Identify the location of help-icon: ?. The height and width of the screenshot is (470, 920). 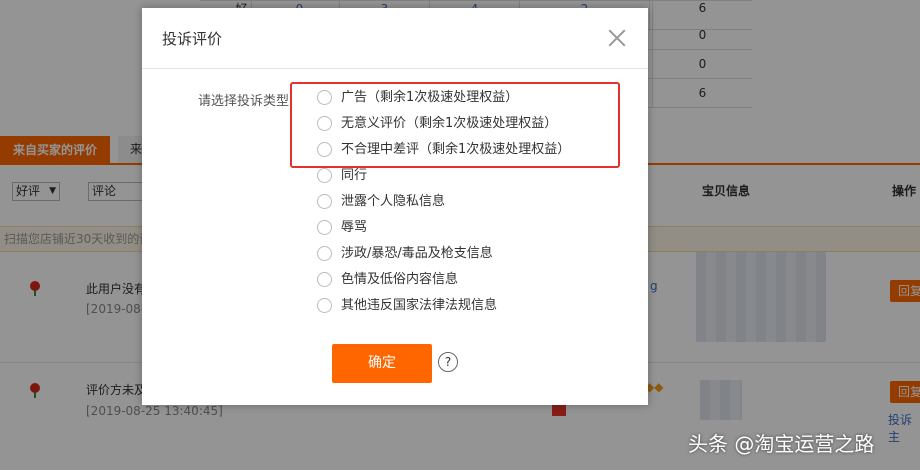
(448, 362).